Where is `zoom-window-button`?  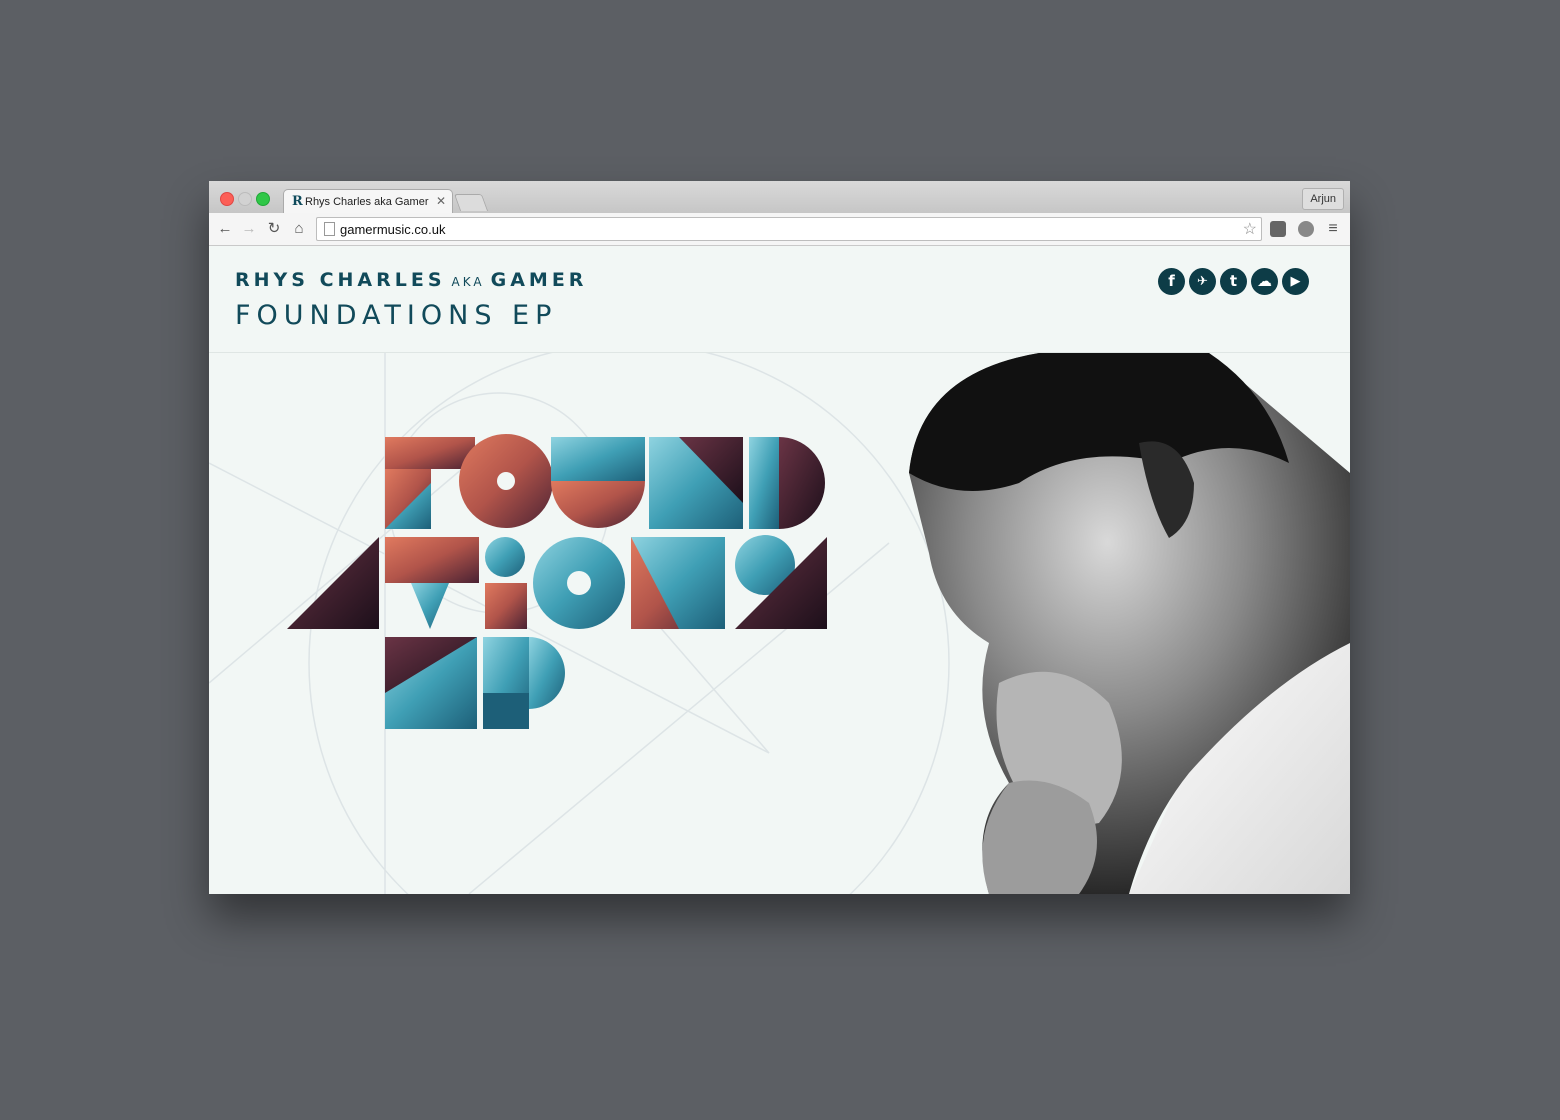
zoom-window-button is located at coordinates (263, 199).